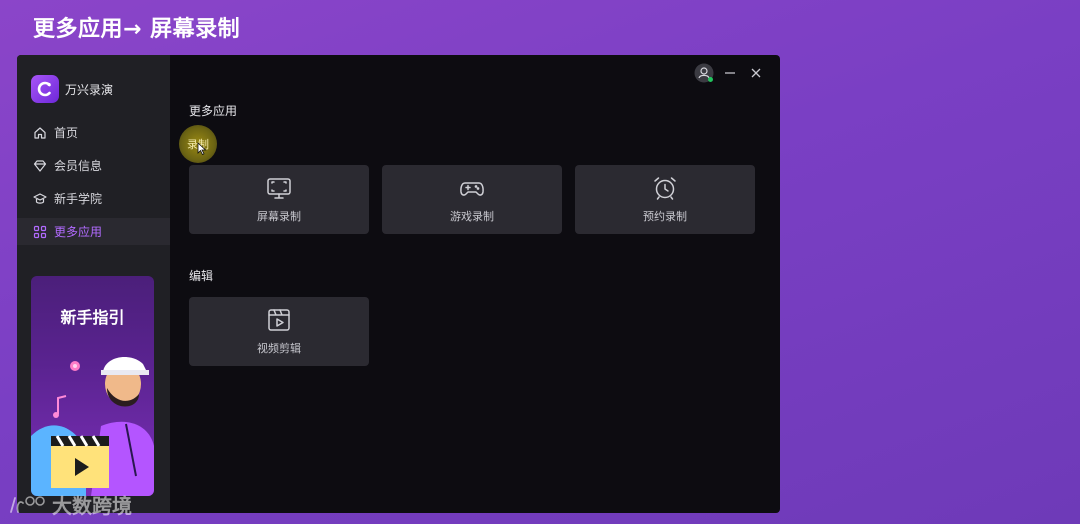 Image resolution: width=1080 pixels, height=524 pixels. What do you see at coordinates (93, 132) in the screenshot?
I see `sidebar-item-home: 首页` at bounding box center [93, 132].